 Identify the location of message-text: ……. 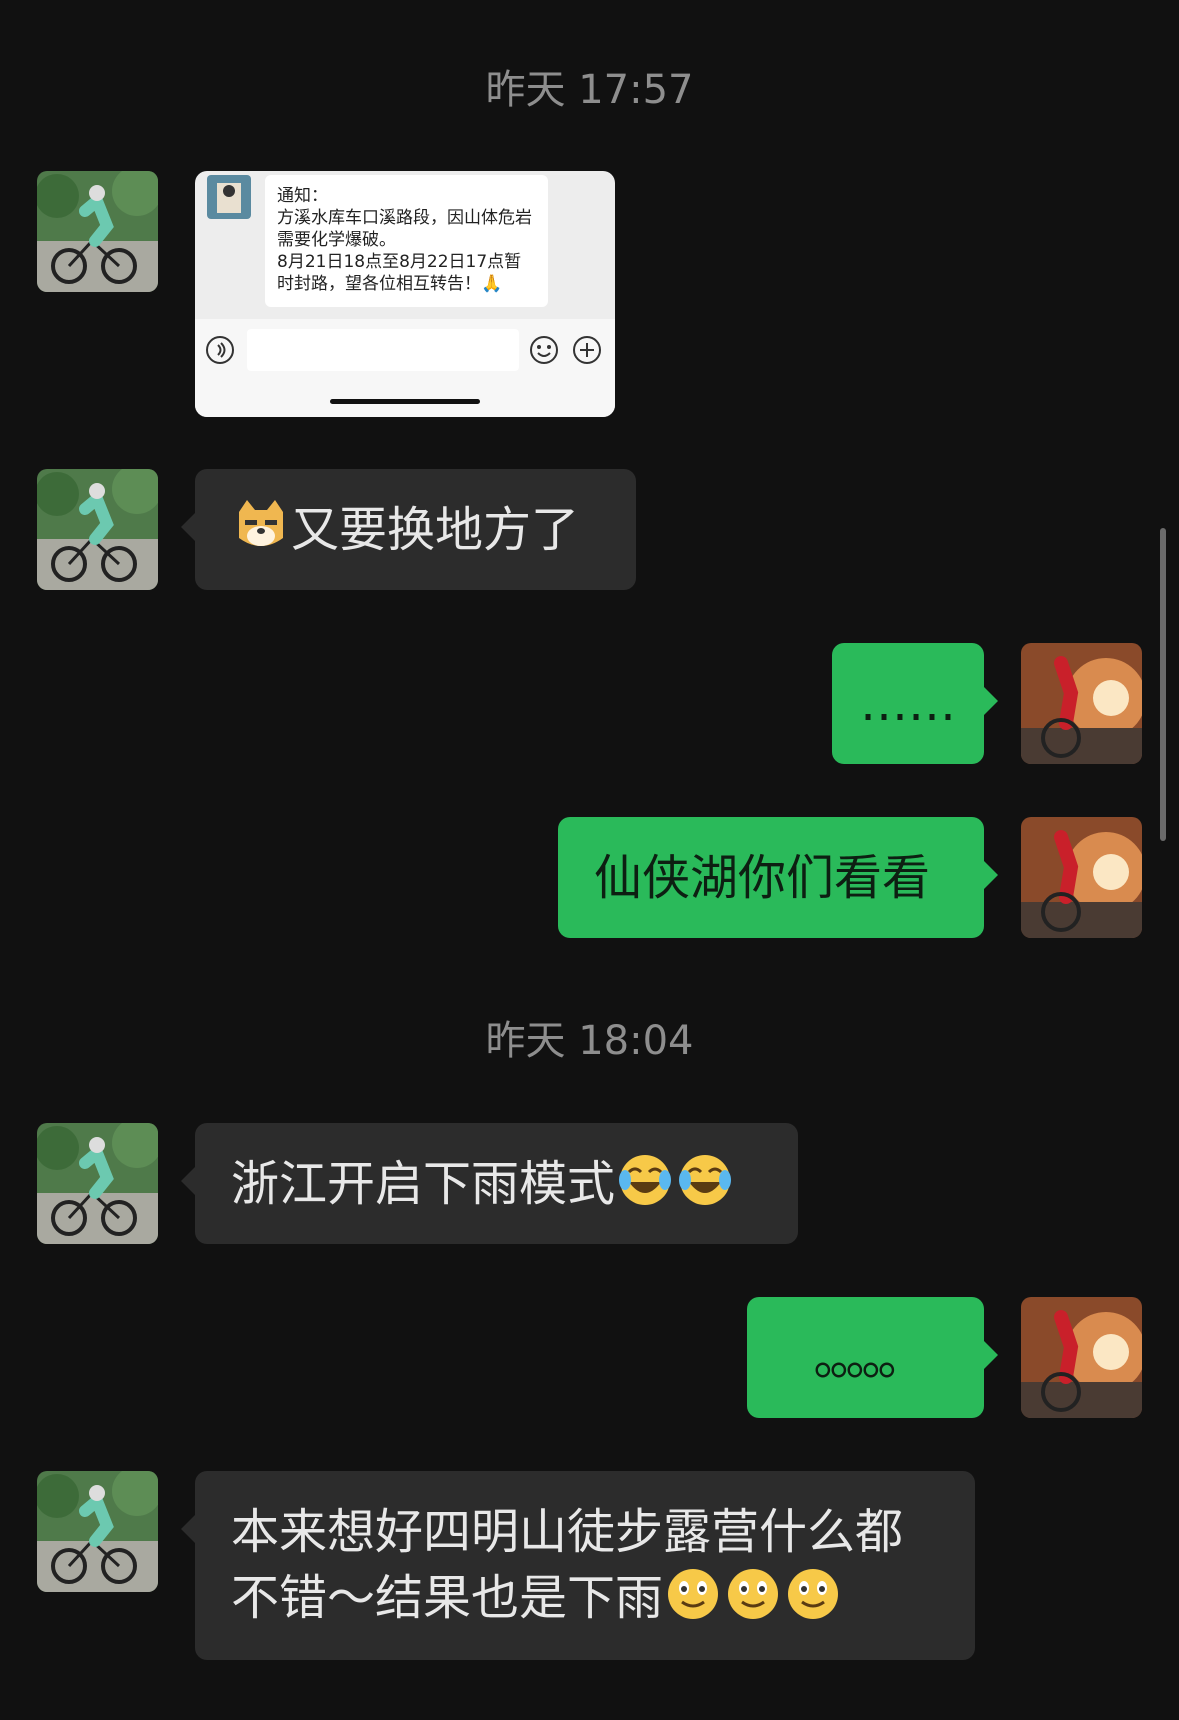
(908, 704).